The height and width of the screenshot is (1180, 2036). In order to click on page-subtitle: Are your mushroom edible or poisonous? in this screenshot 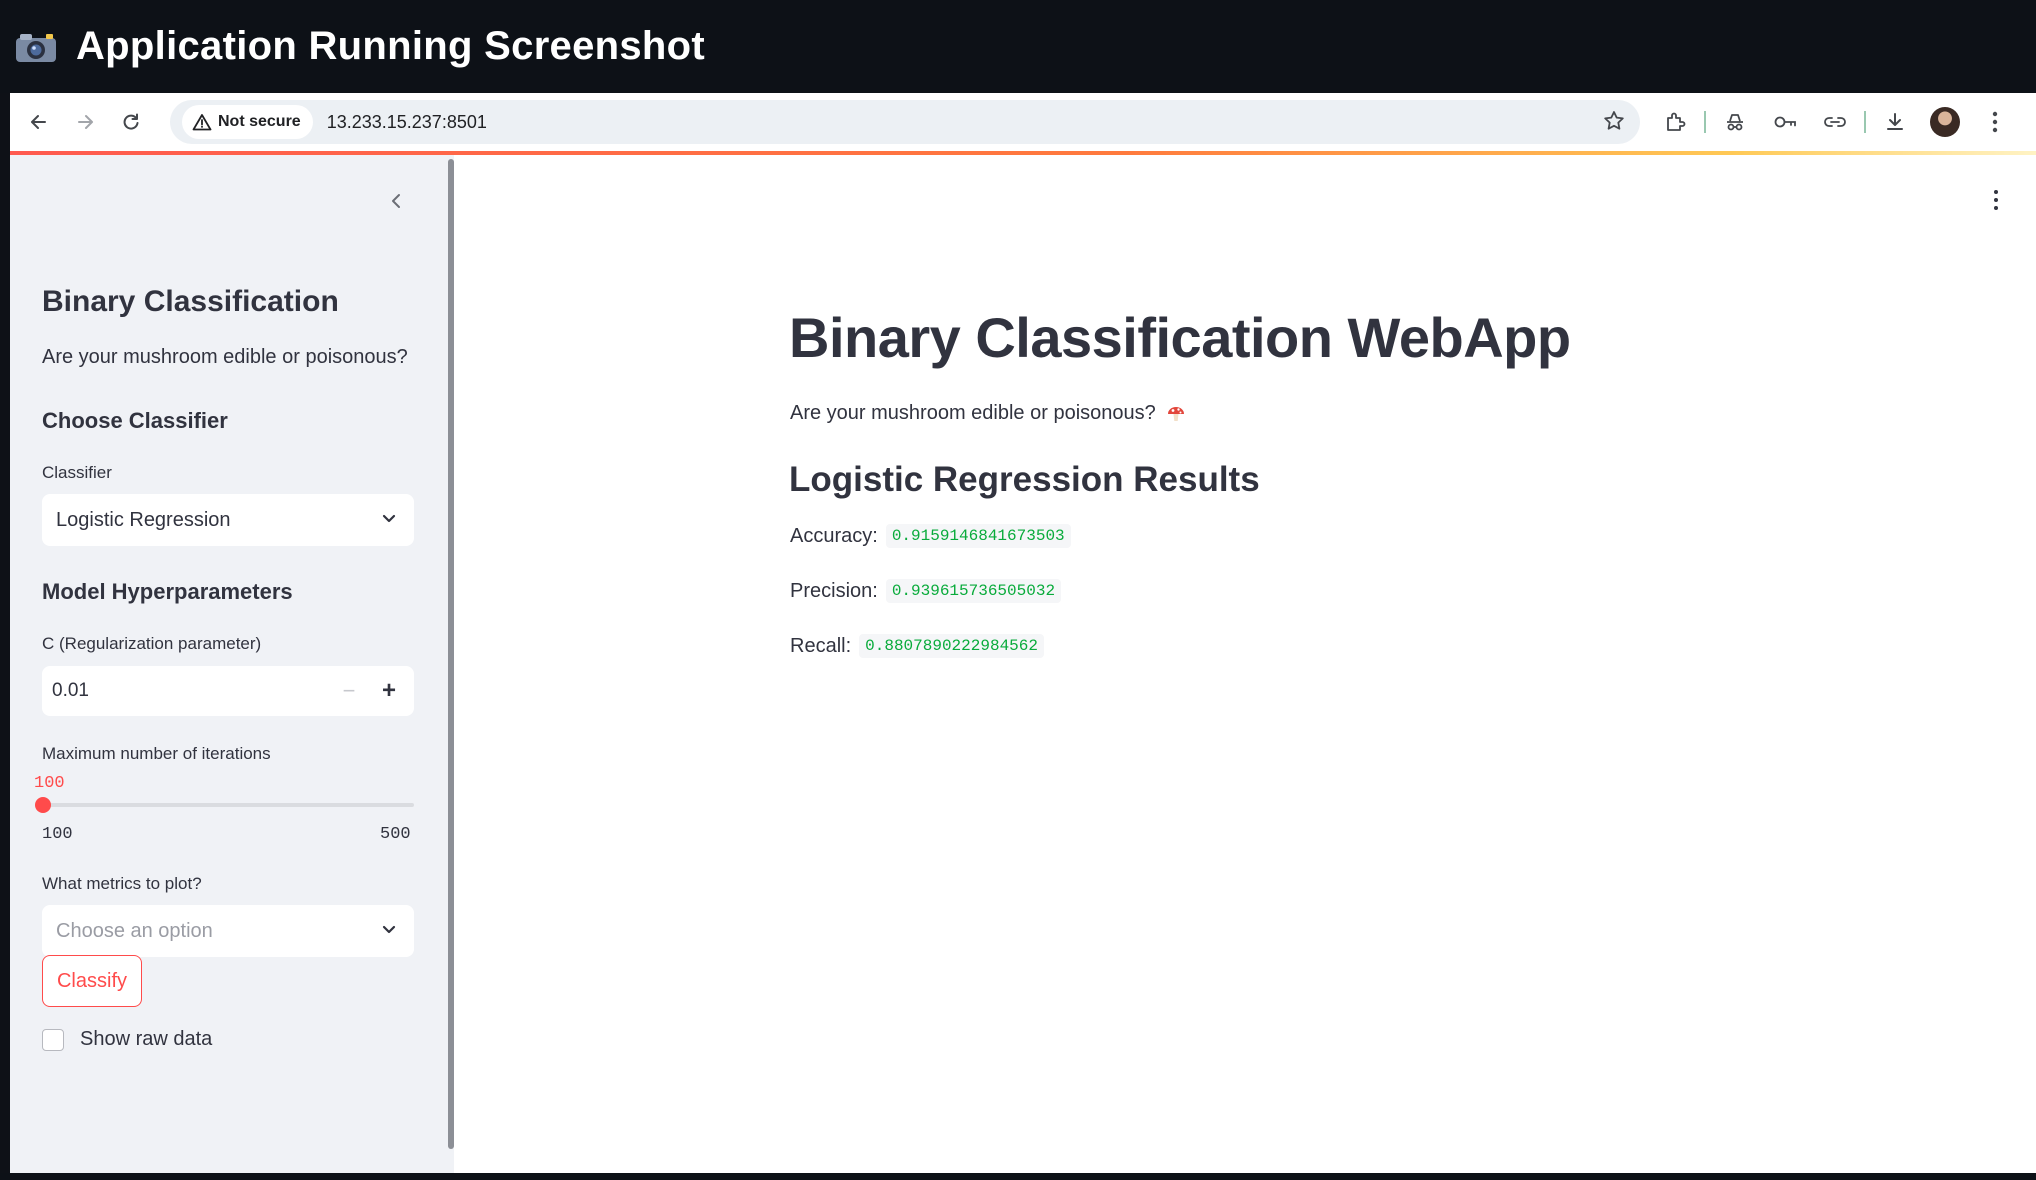, I will do `click(988, 413)`.